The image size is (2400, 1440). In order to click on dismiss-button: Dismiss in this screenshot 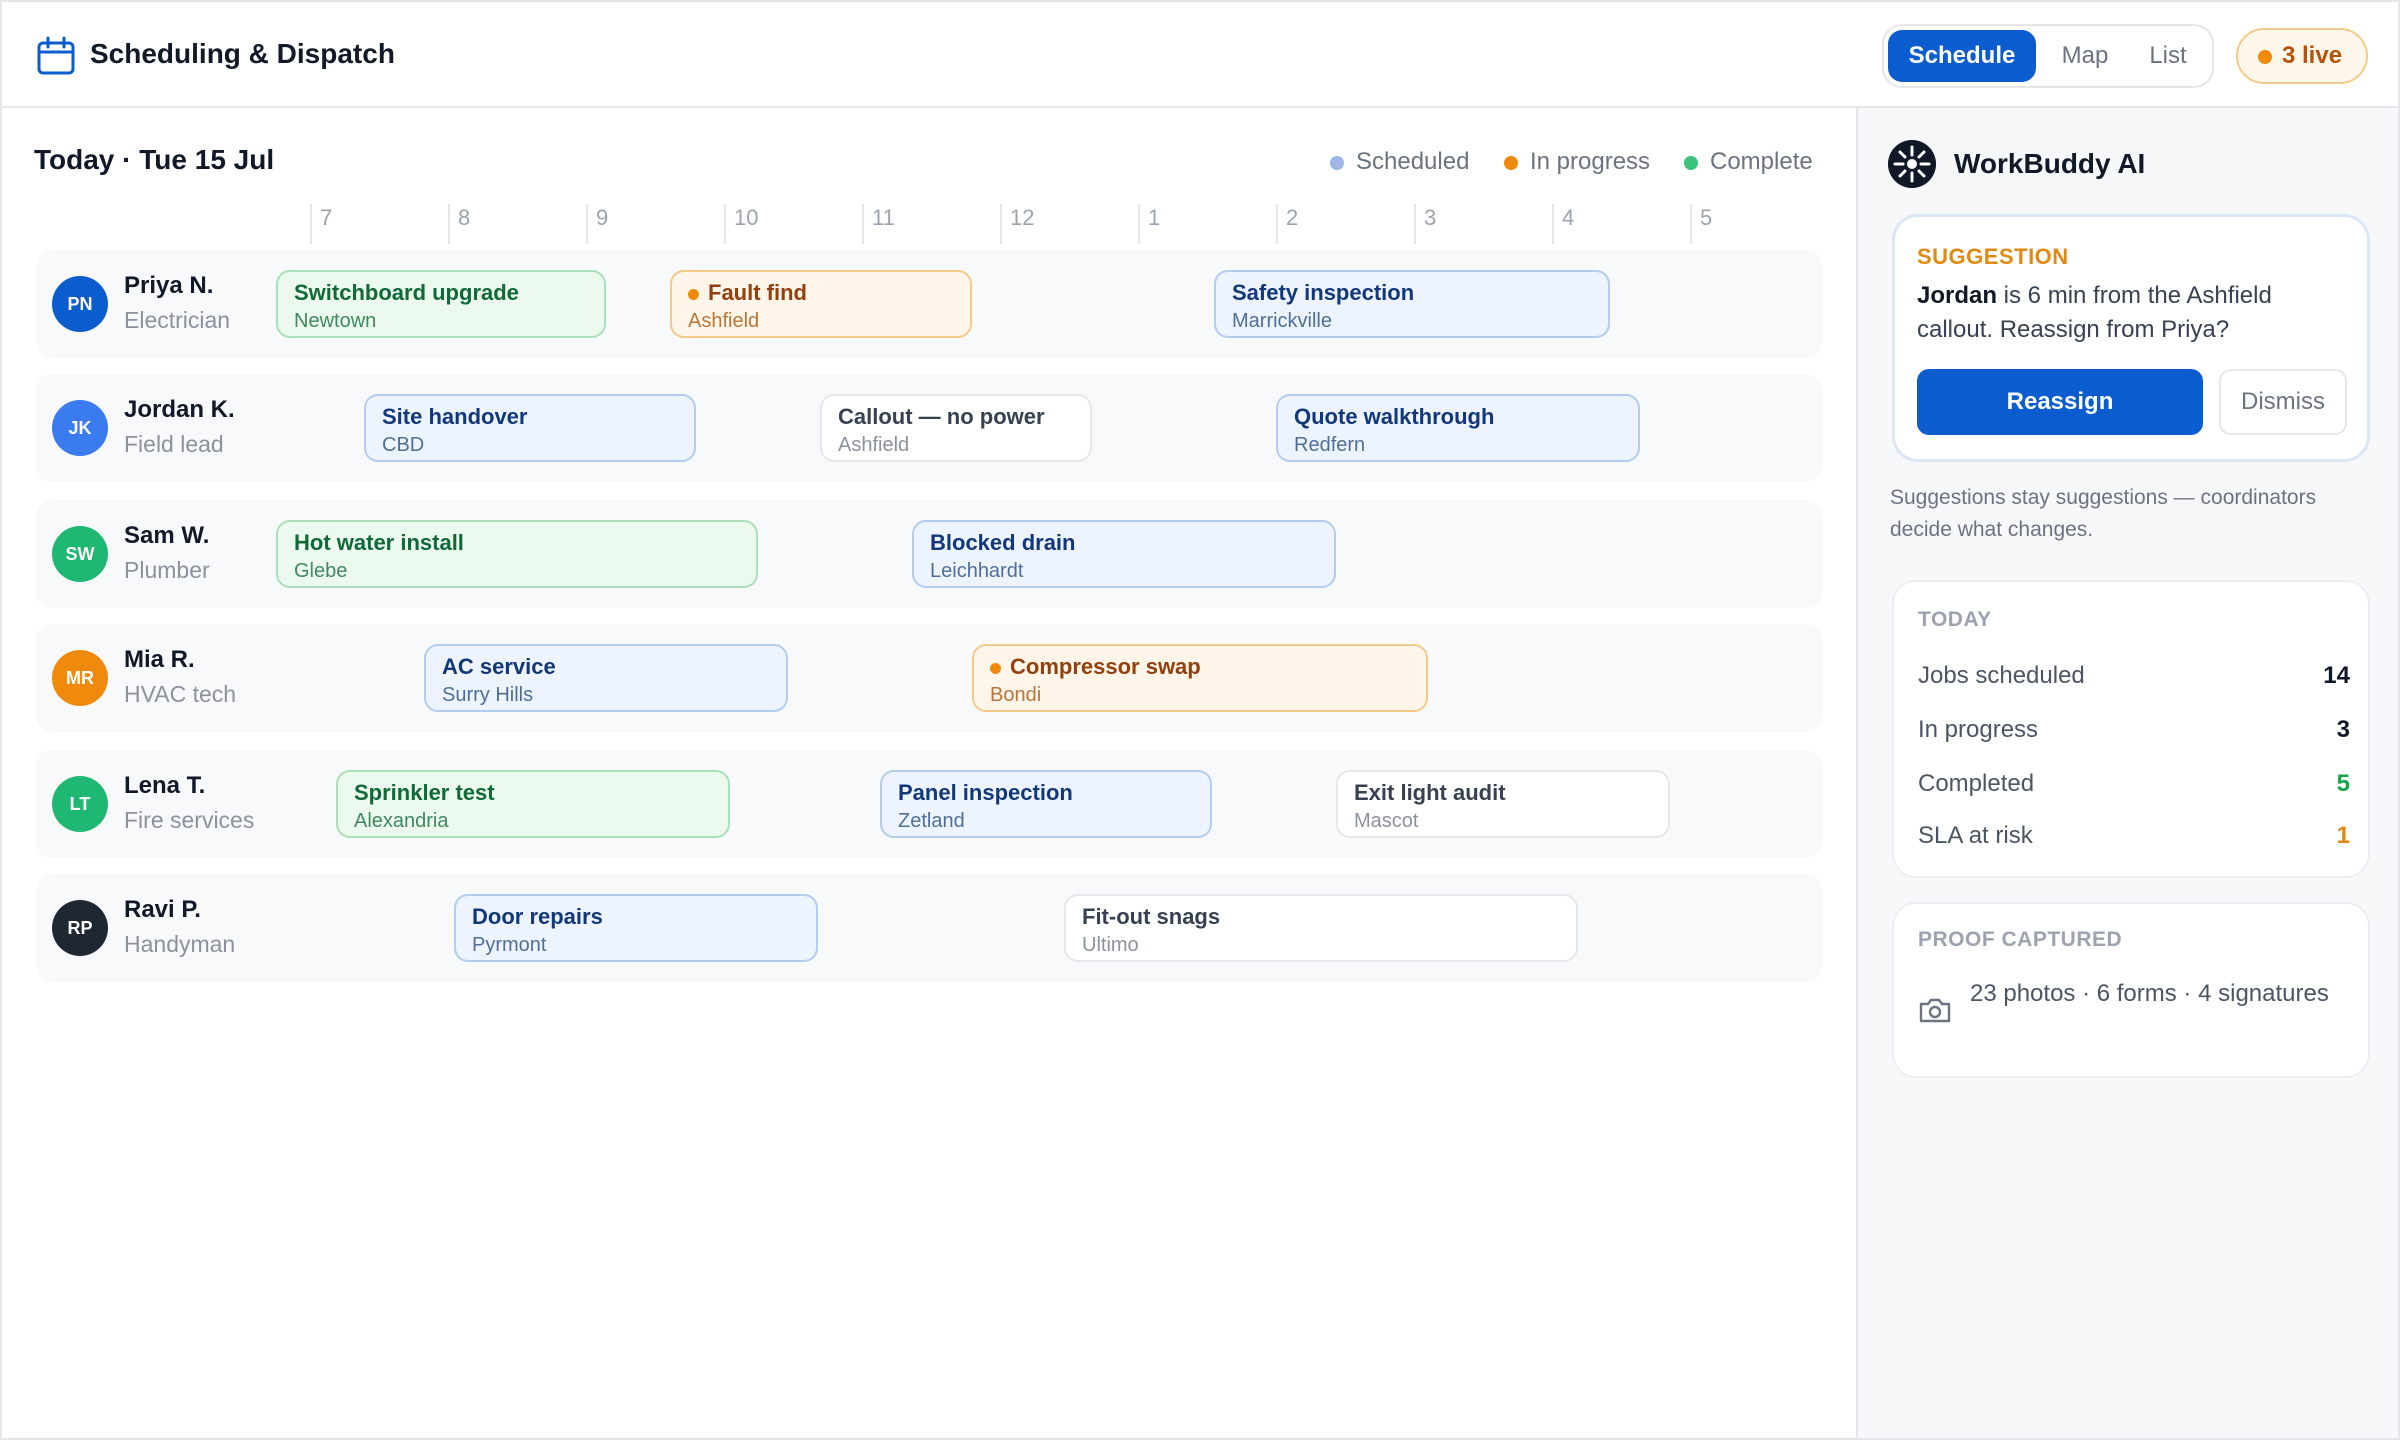, I will do `click(2283, 402)`.